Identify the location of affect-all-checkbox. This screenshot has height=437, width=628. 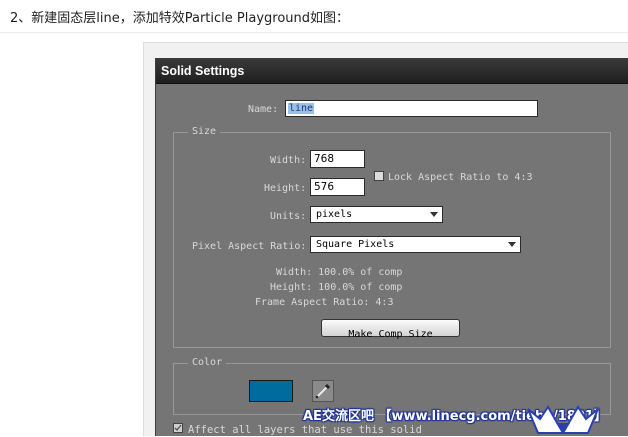
(178, 428).